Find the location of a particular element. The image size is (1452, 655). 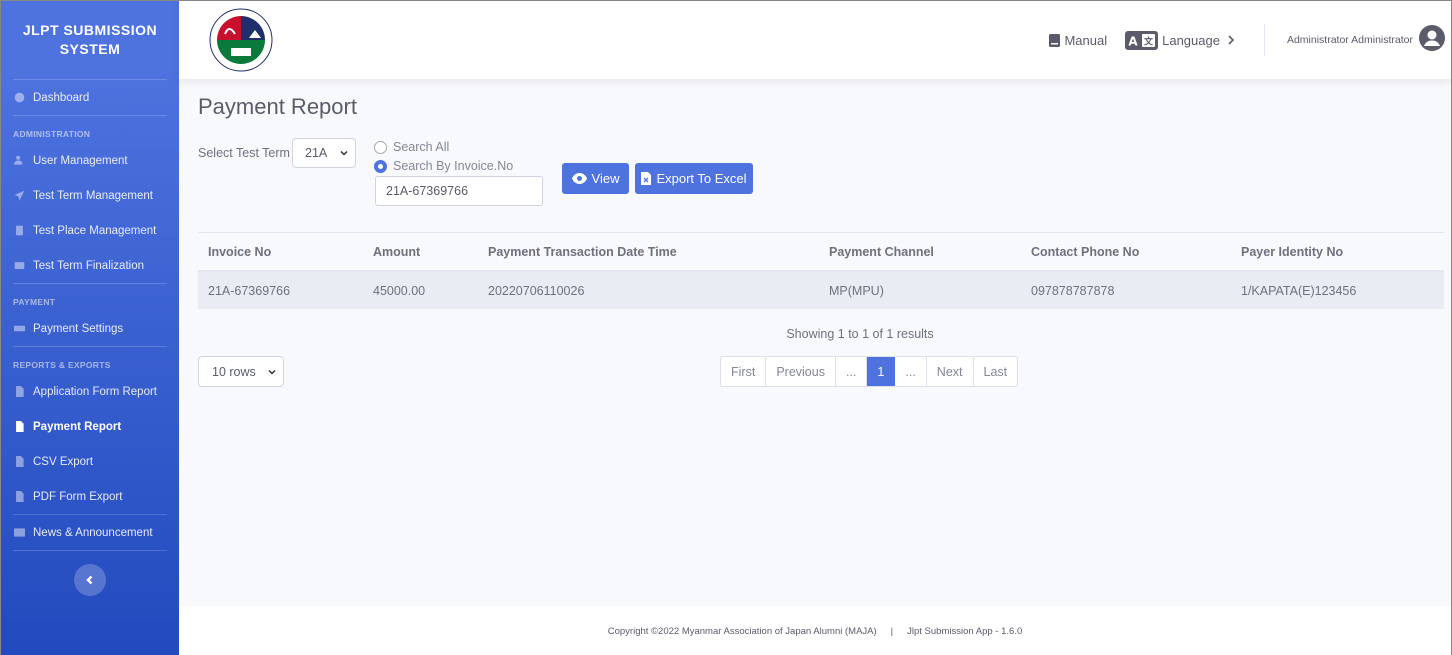

language-link: A 文 Language is located at coordinates (1182, 40).